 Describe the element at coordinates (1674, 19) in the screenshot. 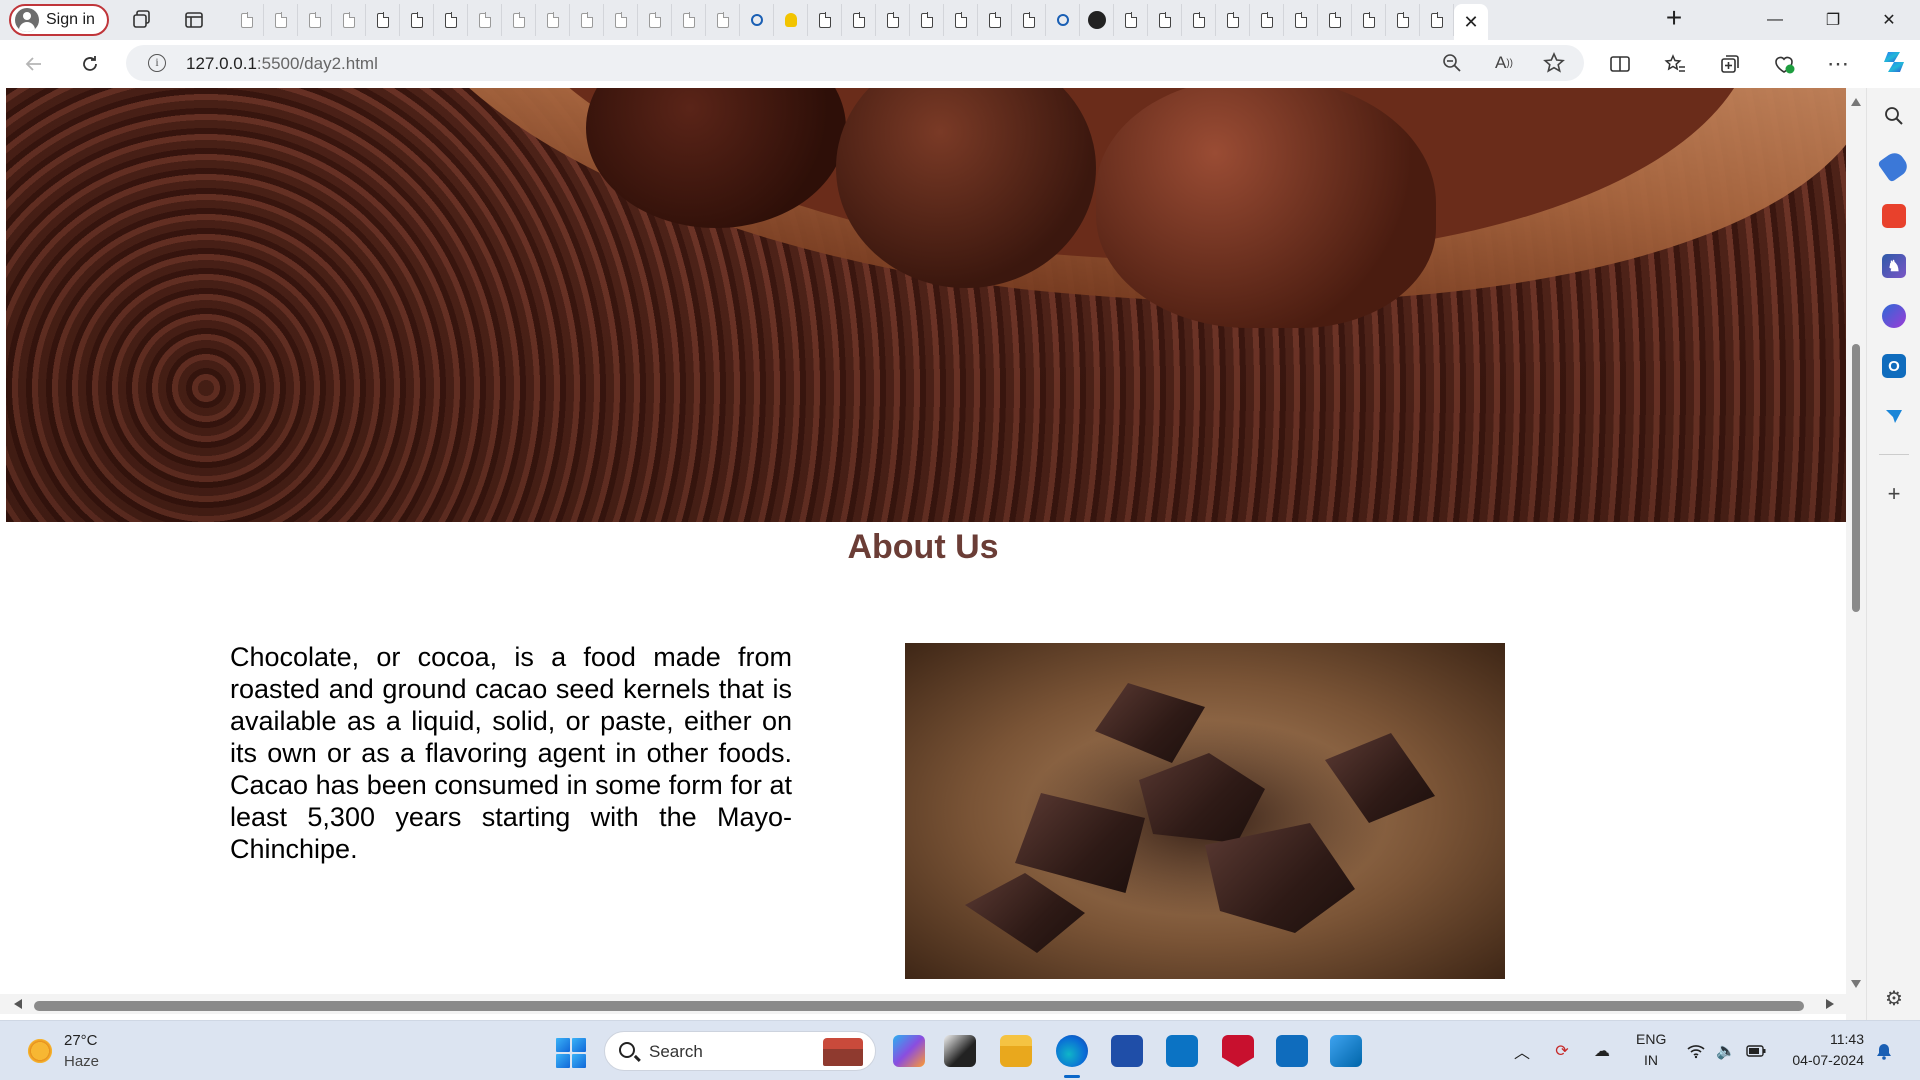

I see `new-tab-button: +` at that location.